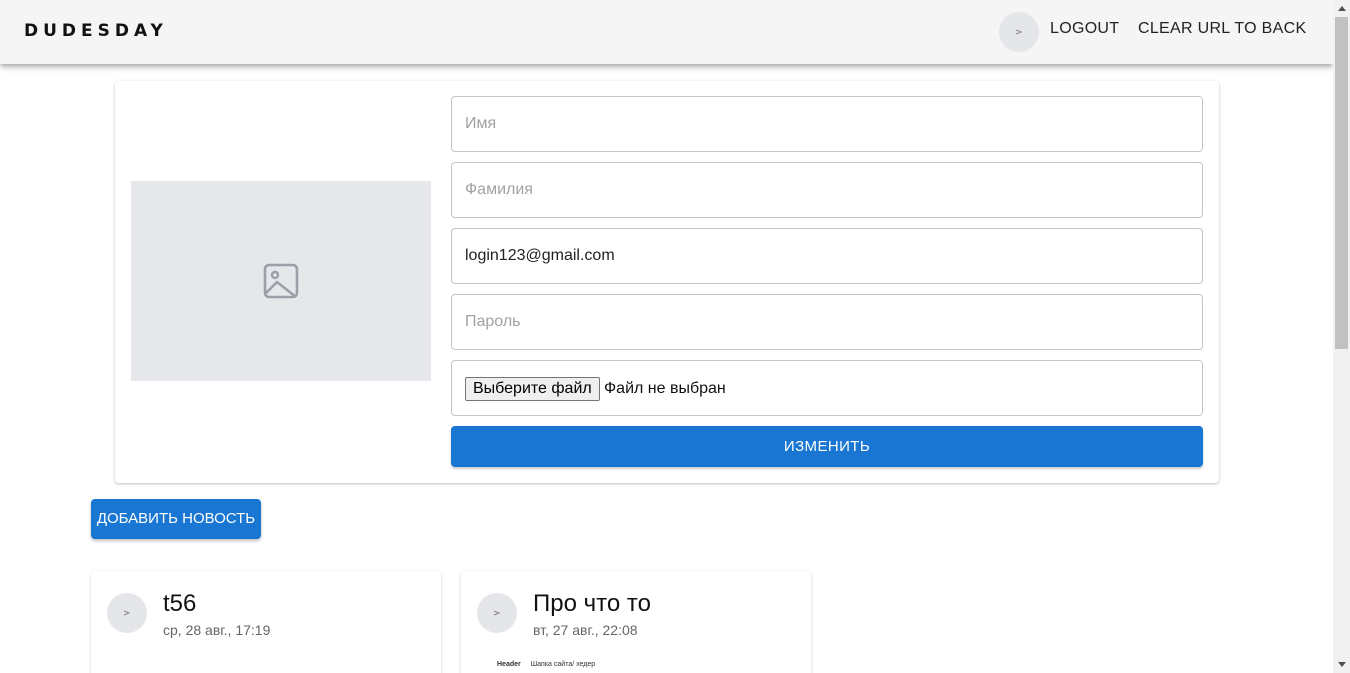 The height and width of the screenshot is (673, 1350). I want to click on first-name-input, so click(825, 124).